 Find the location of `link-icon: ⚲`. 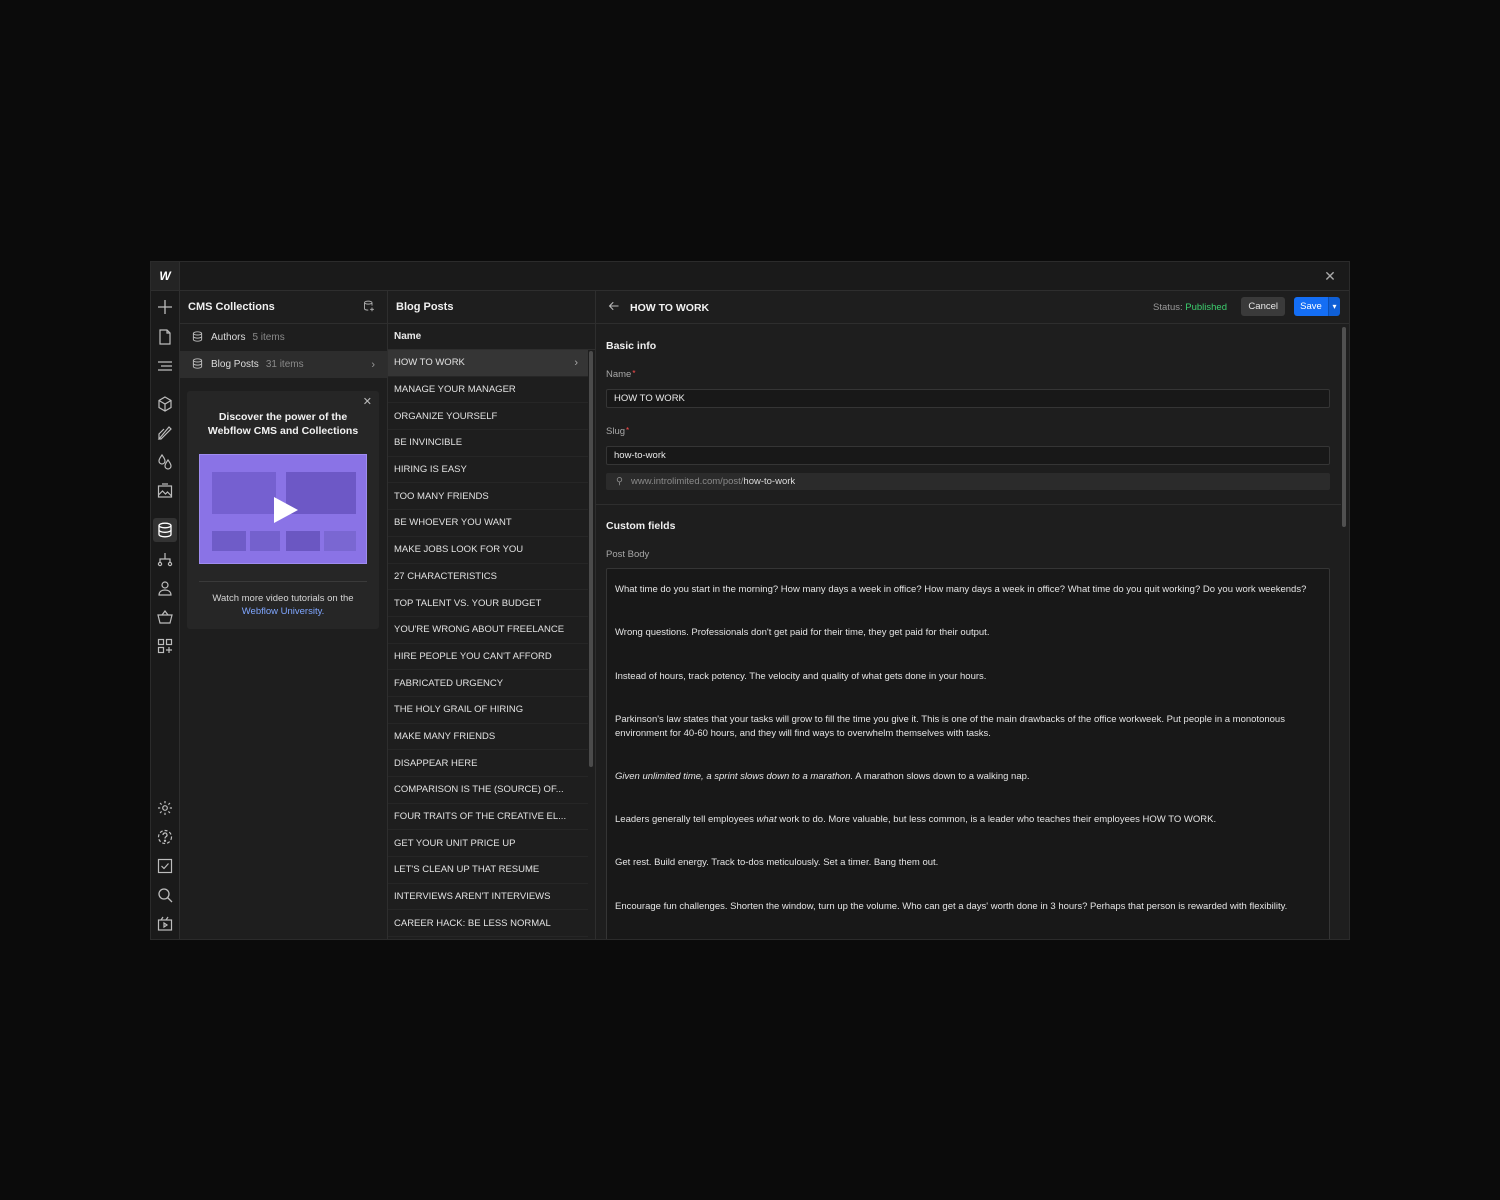

link-icon: ⚲ is located at coordinates (619, 481).